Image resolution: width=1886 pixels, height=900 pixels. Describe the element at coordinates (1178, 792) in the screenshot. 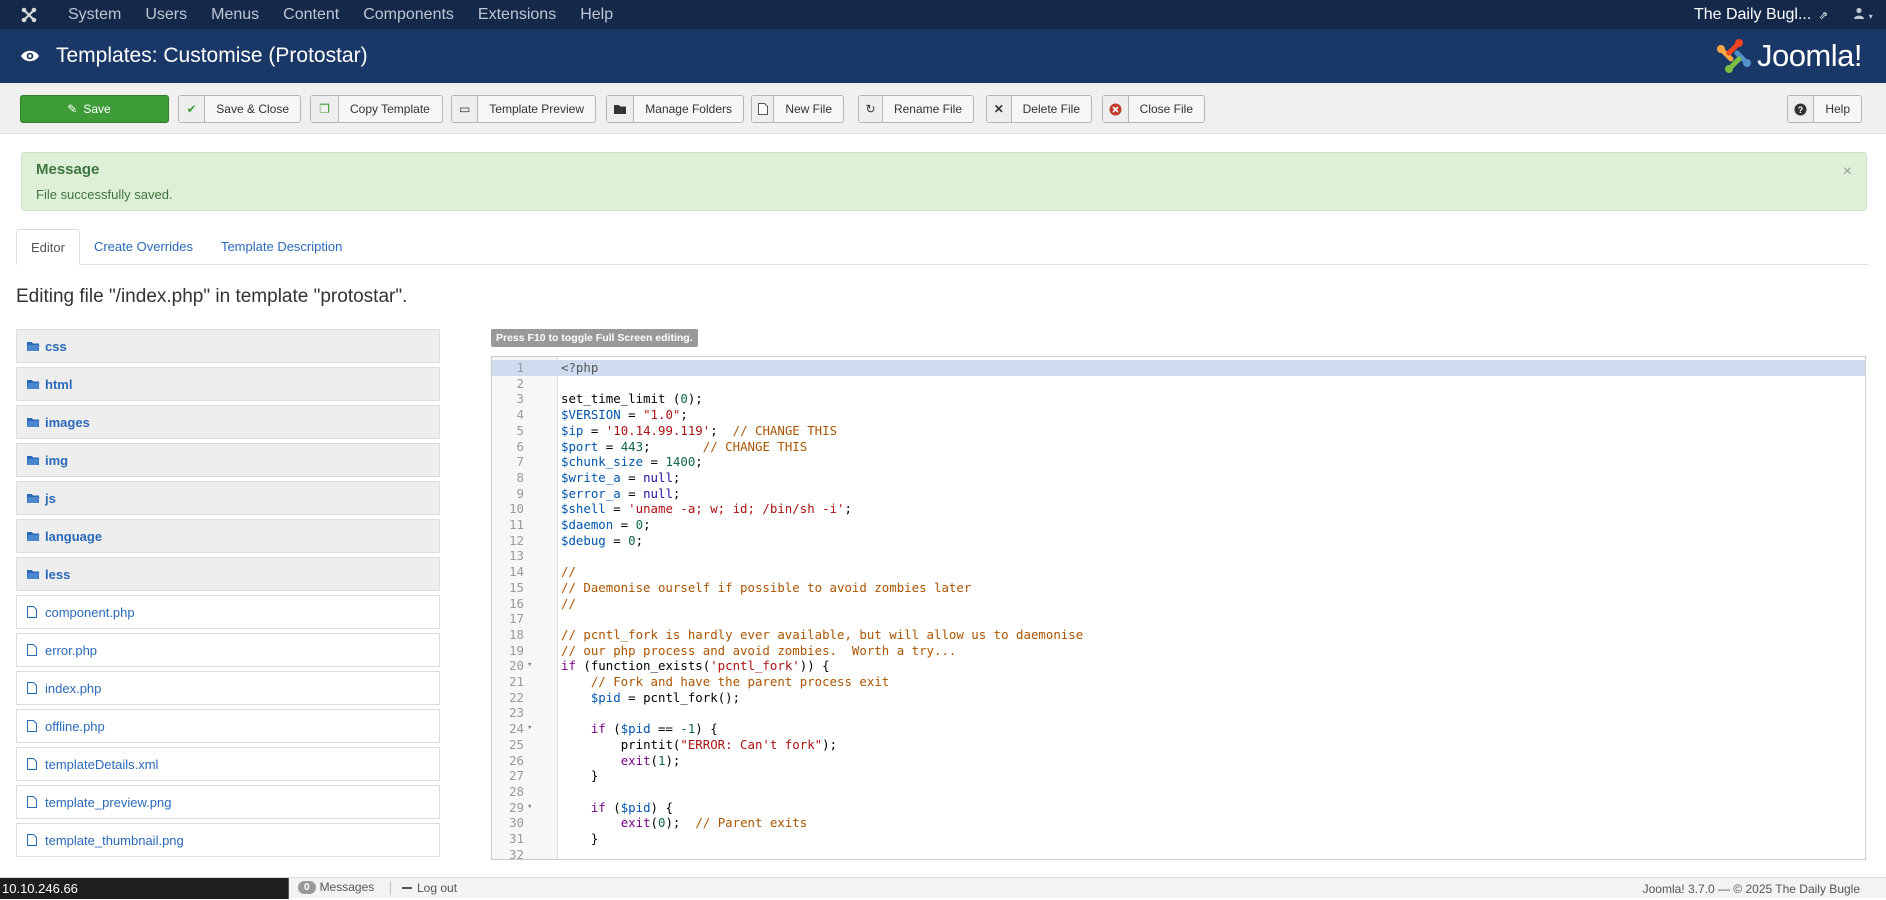

I see `code-line: 28` at that location.